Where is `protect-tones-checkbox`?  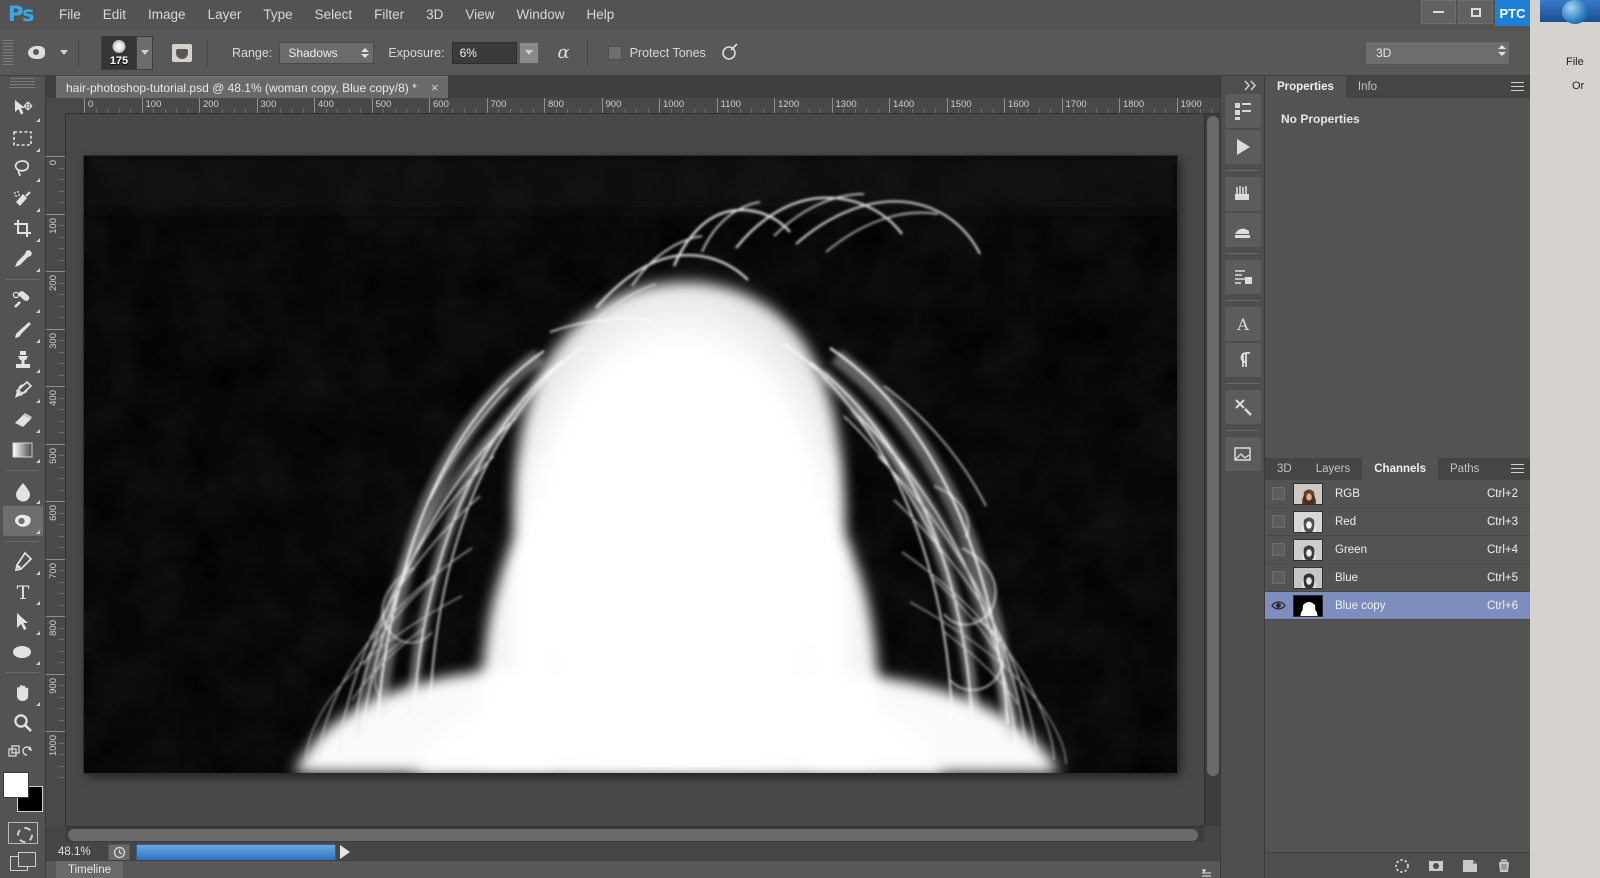 protect-tones-checkbox is located at coordinates (614, 52).